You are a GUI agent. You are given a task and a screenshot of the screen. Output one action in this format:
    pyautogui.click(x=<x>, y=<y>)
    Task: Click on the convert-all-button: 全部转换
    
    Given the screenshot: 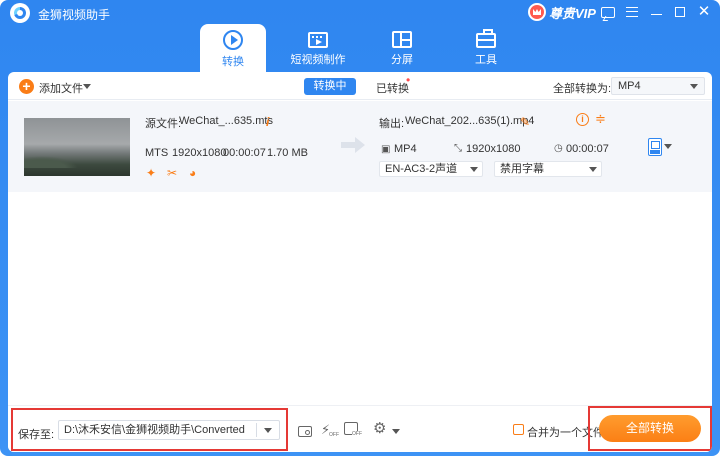 What is the action you would take?
    pyautogui.click(x=650, y=428)
    